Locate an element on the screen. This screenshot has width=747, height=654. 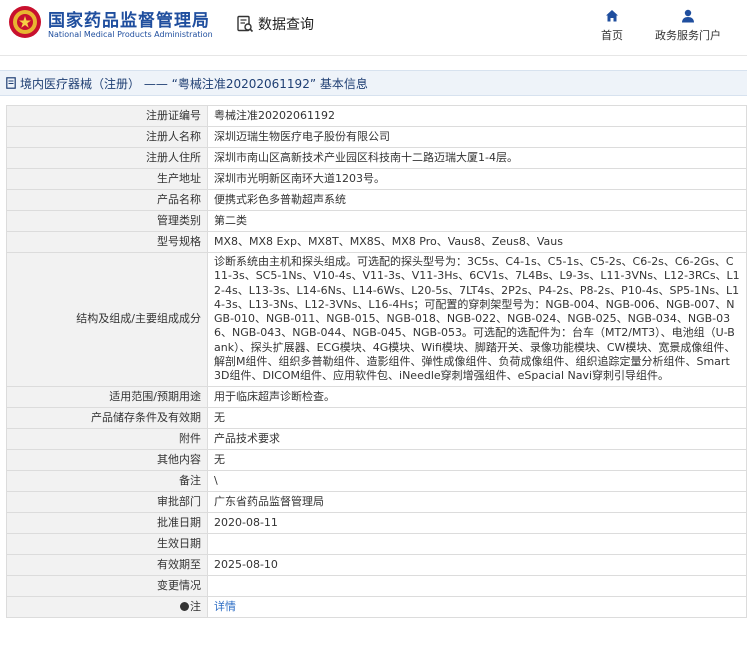
table-row: 生产地址 深圳市光明新区南环大道1203号。 is located at coordinates (376, 179).